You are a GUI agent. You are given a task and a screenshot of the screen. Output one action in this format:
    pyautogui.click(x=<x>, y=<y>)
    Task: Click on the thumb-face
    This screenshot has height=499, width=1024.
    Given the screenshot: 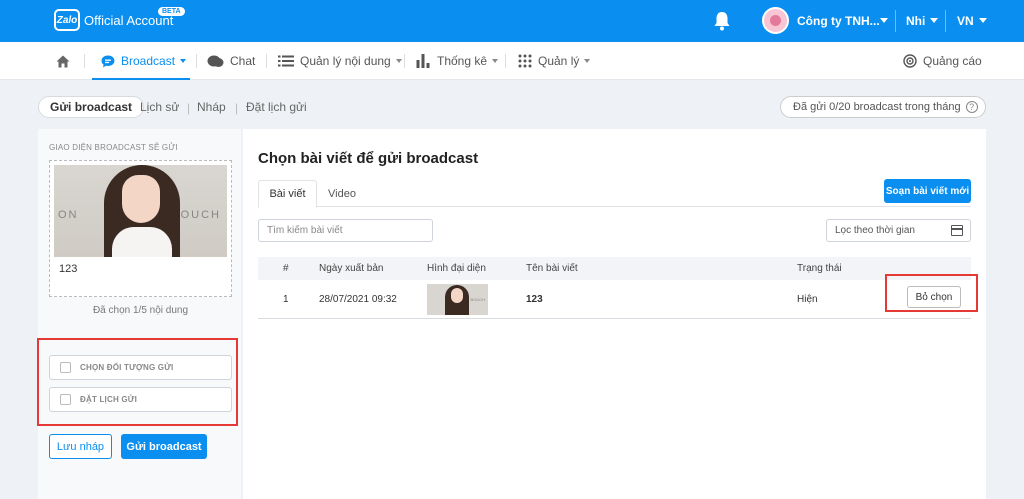 What is the action you would take?
    pyautogui.click(x=457, y=295)
    